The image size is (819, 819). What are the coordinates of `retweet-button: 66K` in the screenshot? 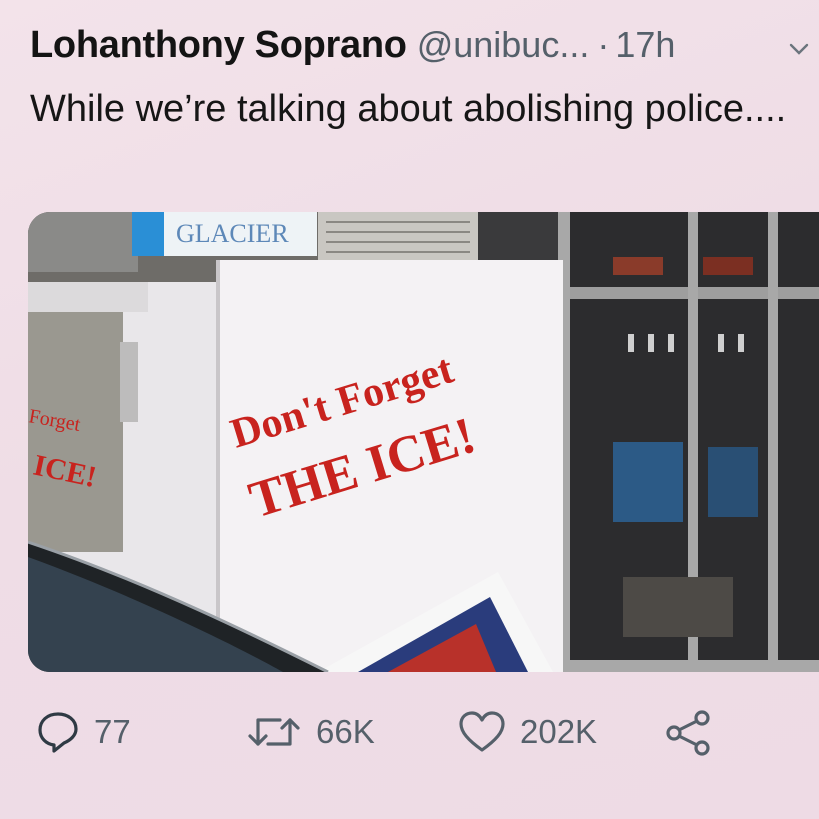 It's located at (310, 732).